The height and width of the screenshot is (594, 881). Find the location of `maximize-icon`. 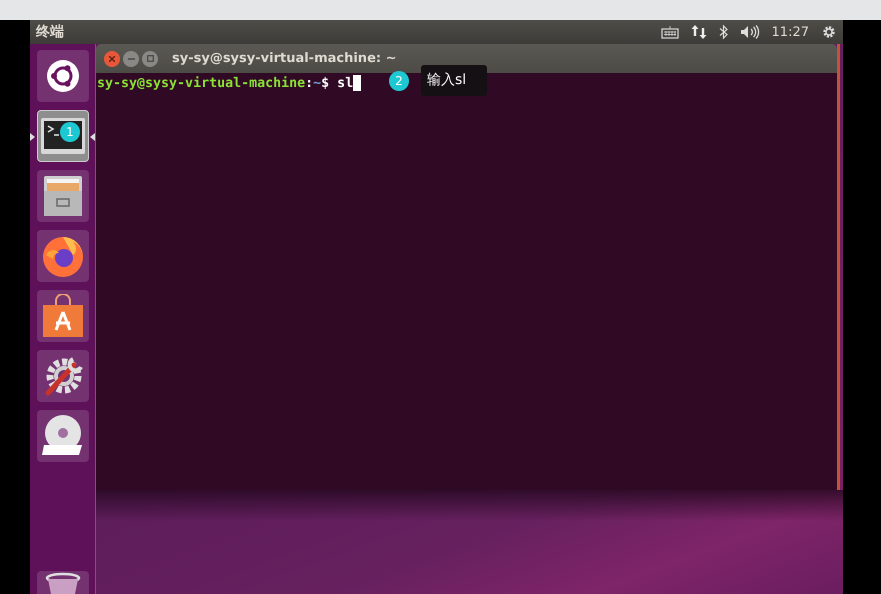

maximize-icon is located at coordinates (150, 58).